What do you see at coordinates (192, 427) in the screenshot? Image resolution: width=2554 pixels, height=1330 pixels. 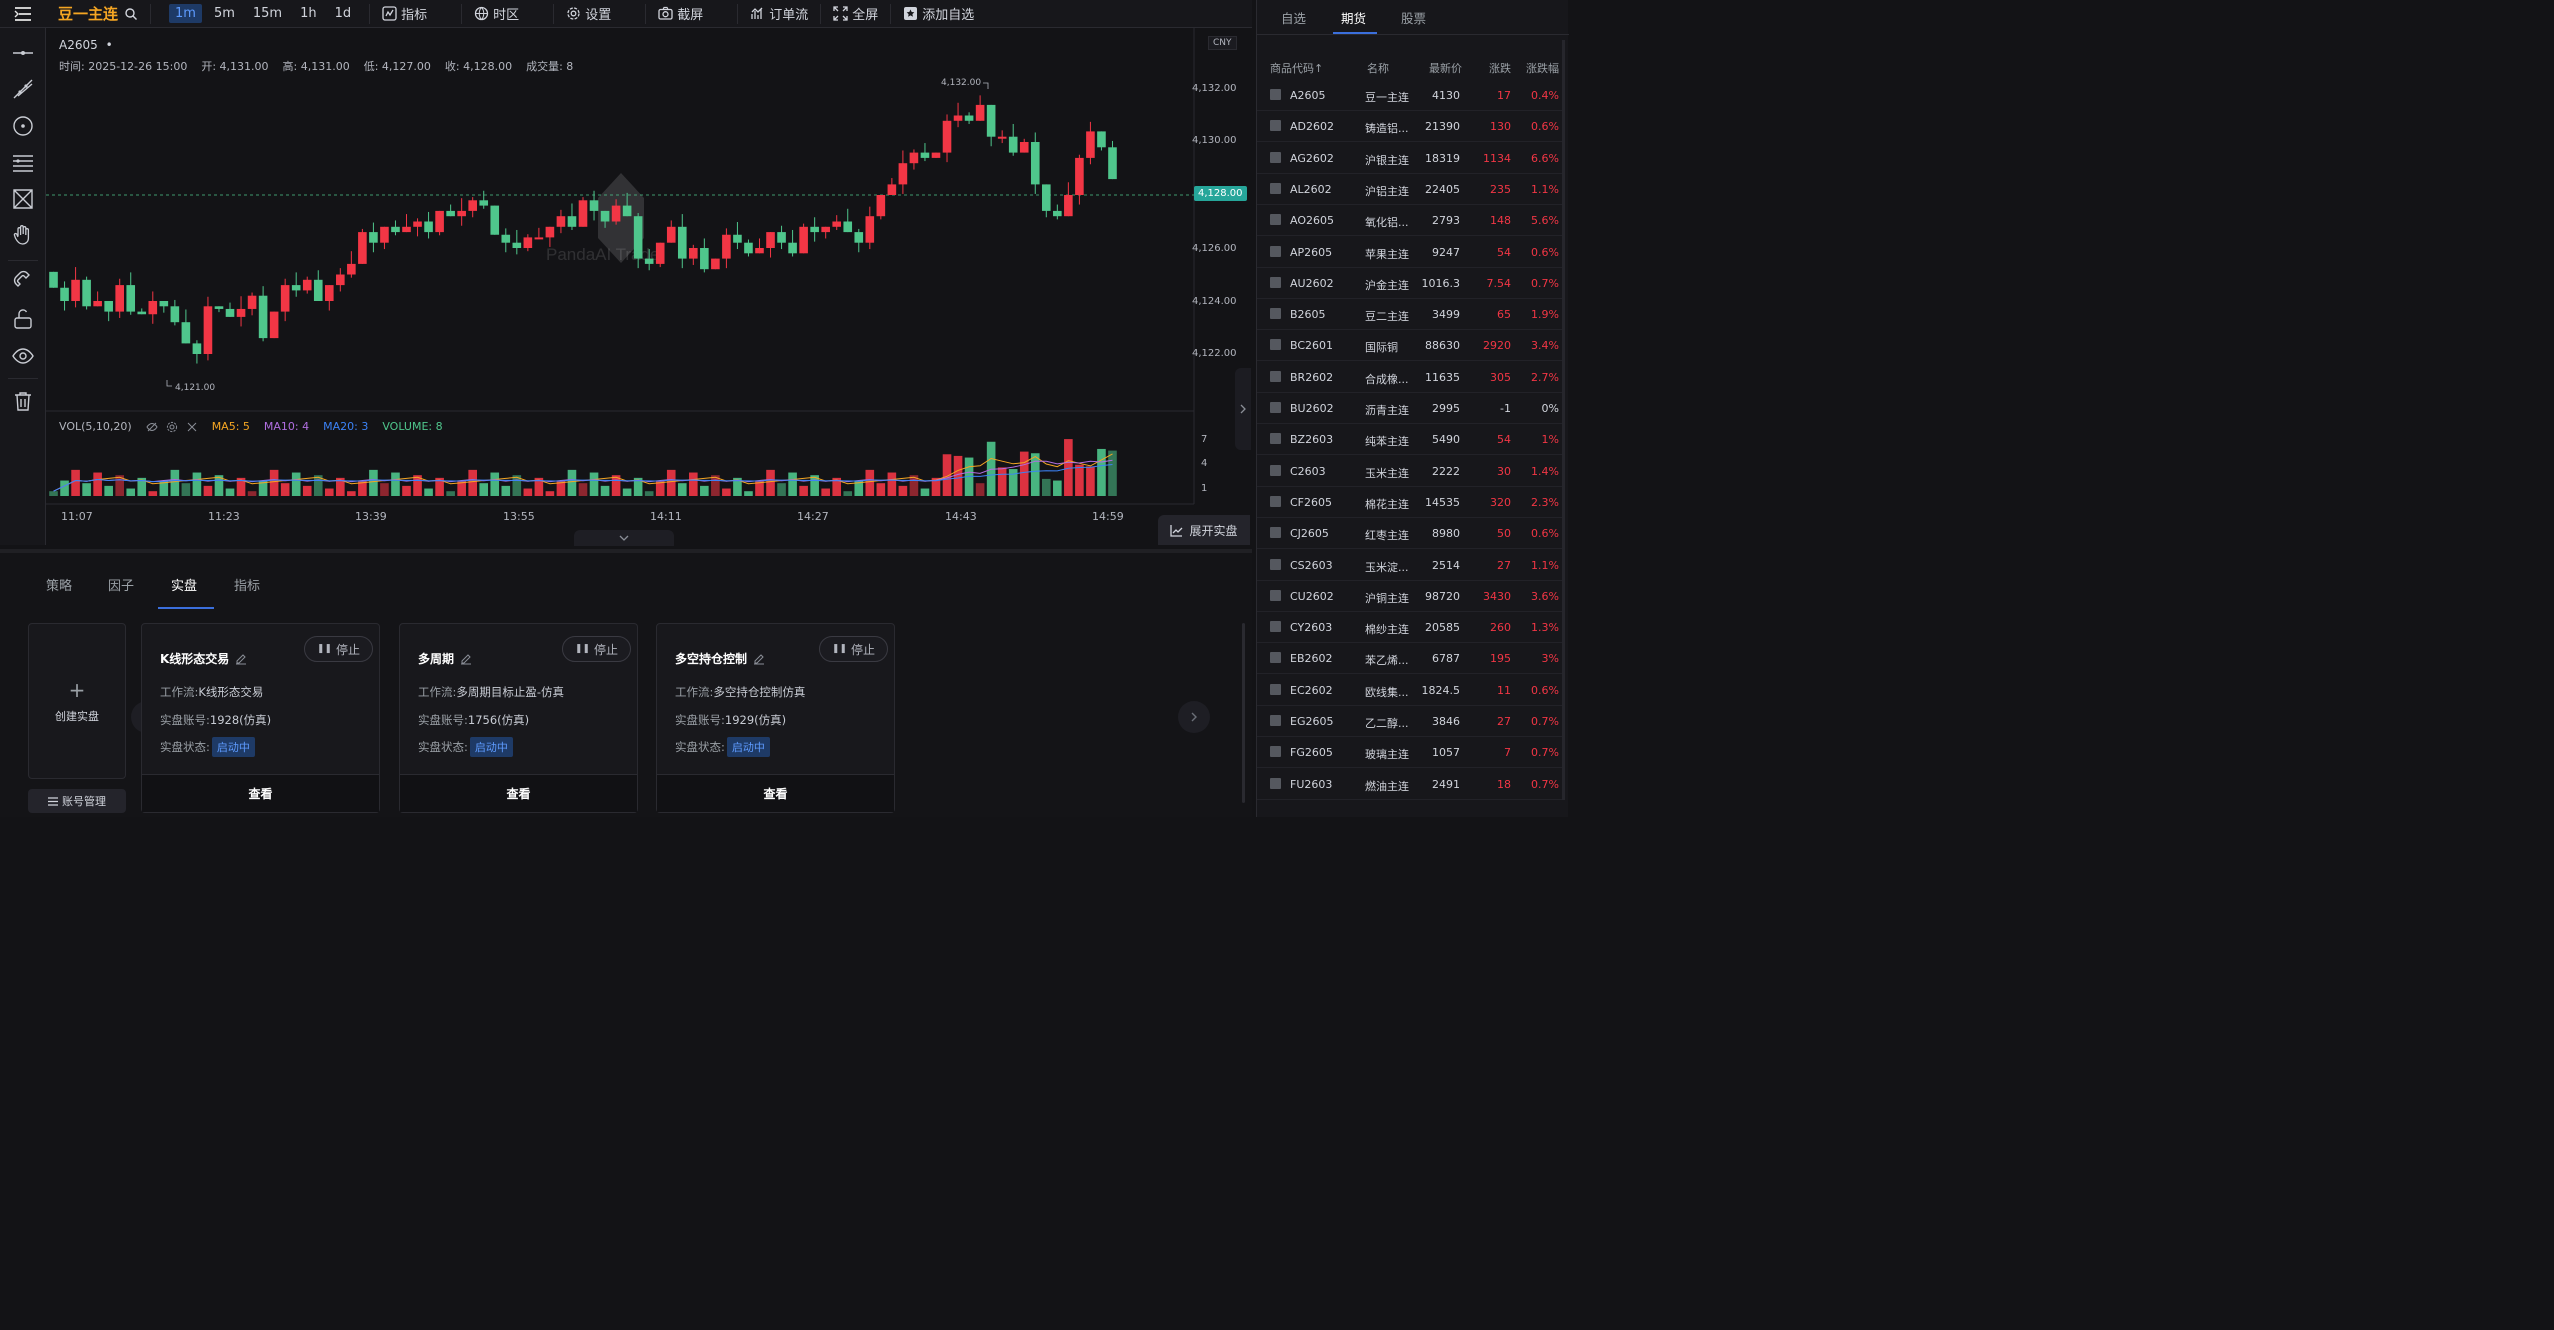 I see `close-icon` at bounding box center [192, 427].